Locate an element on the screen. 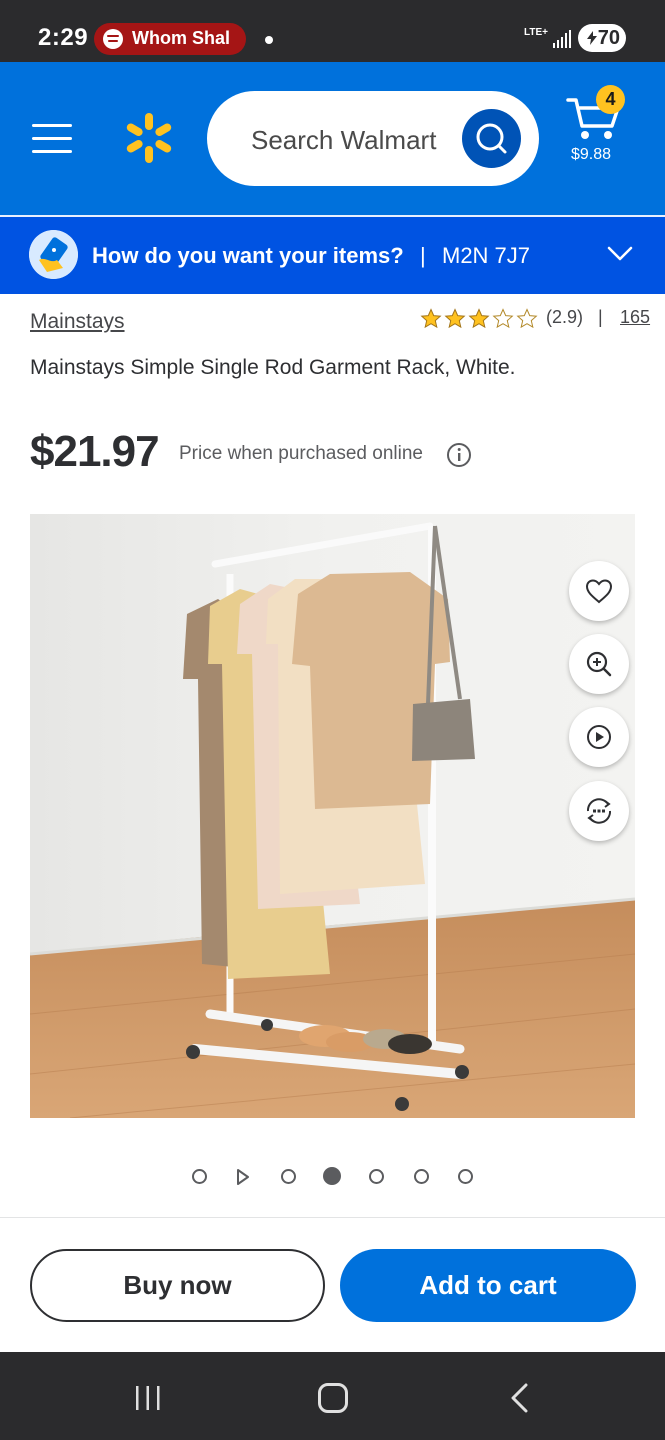 The width and height of the screenshot is (665, 1440). price-note: Price when purchased online is located at coordinates (301, 453).